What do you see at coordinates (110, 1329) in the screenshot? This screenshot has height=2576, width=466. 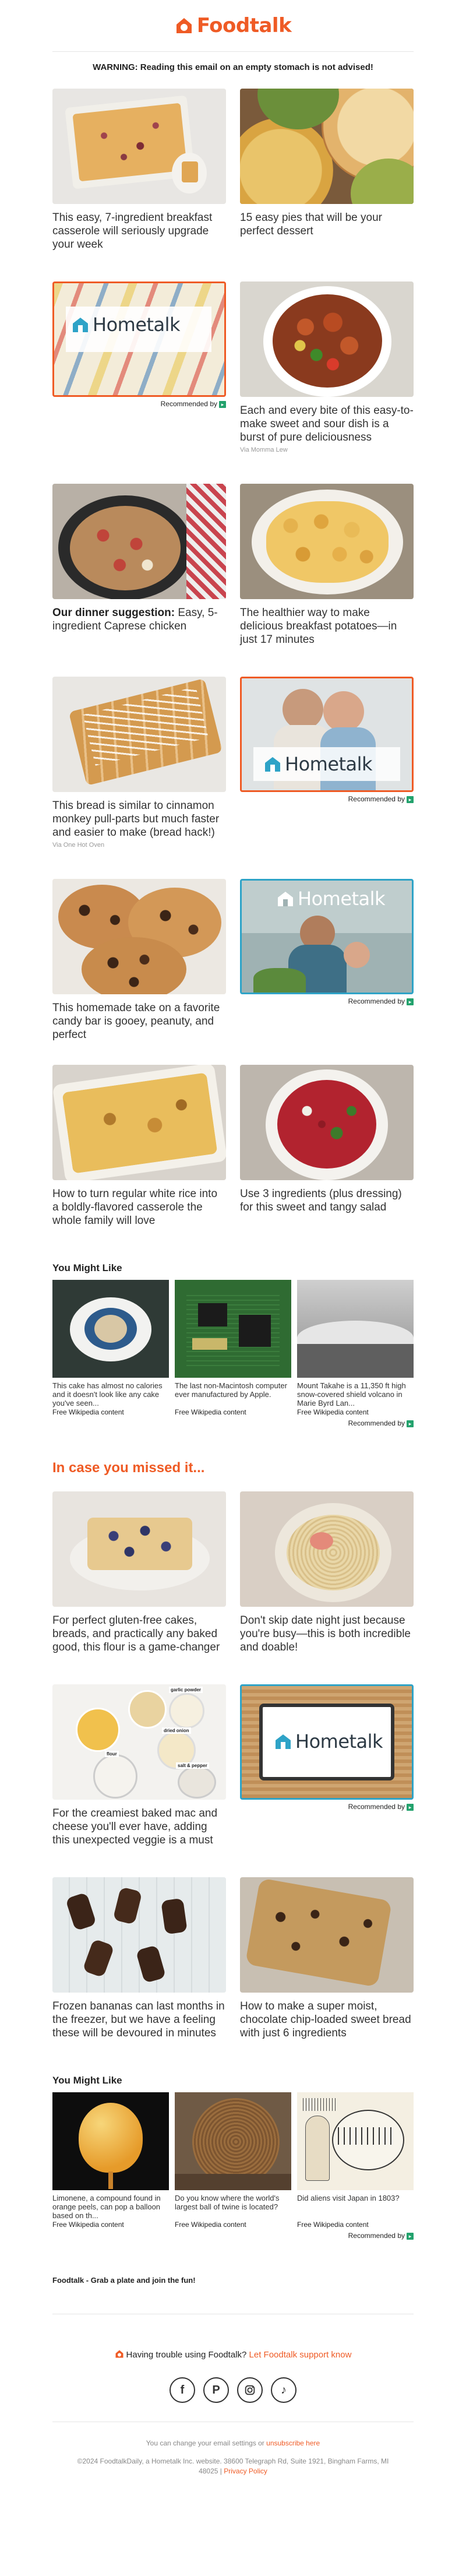 I see `cake-plate-image` at bounding box center [110, 1329].